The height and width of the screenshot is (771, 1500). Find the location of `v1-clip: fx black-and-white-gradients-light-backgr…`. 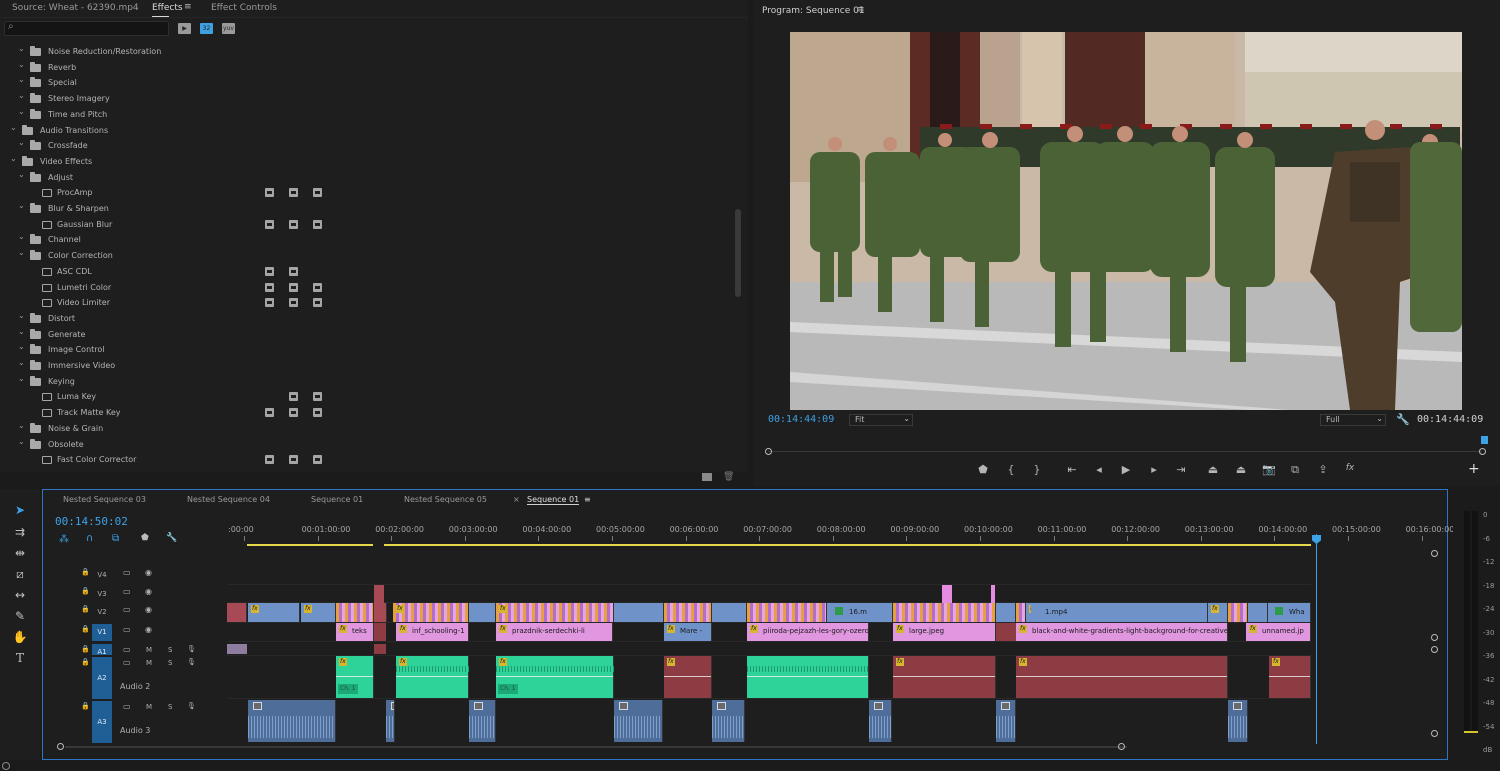

v1-clip: fx black-and-white-gradients-light-backgr… is located at coordinates (1122, 632).